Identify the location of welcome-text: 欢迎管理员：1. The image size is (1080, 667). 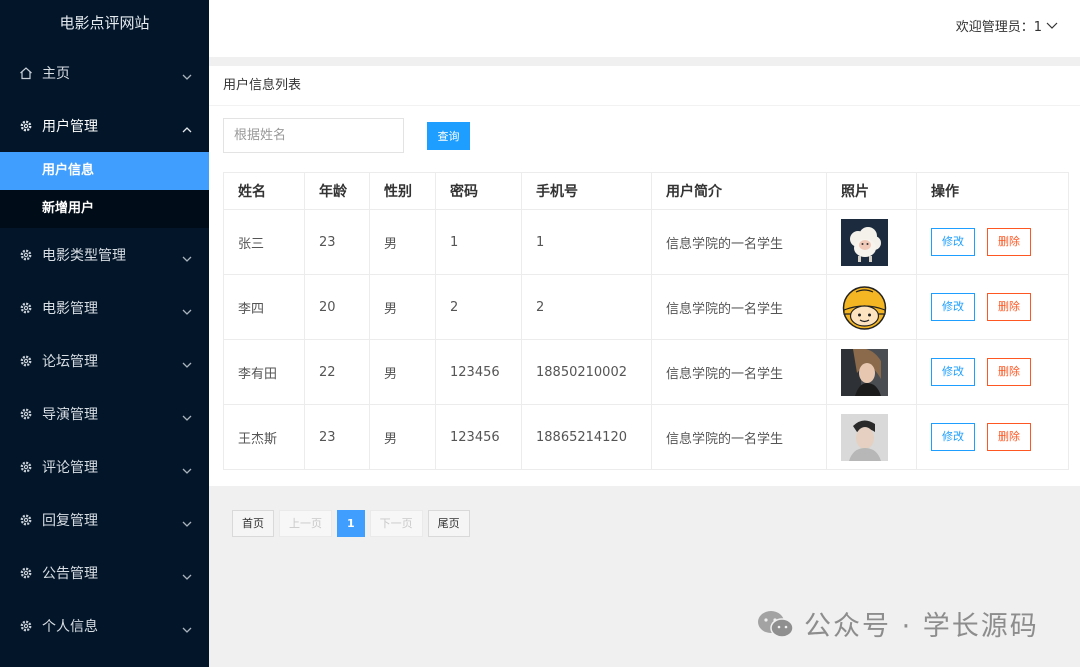
(998, 27).